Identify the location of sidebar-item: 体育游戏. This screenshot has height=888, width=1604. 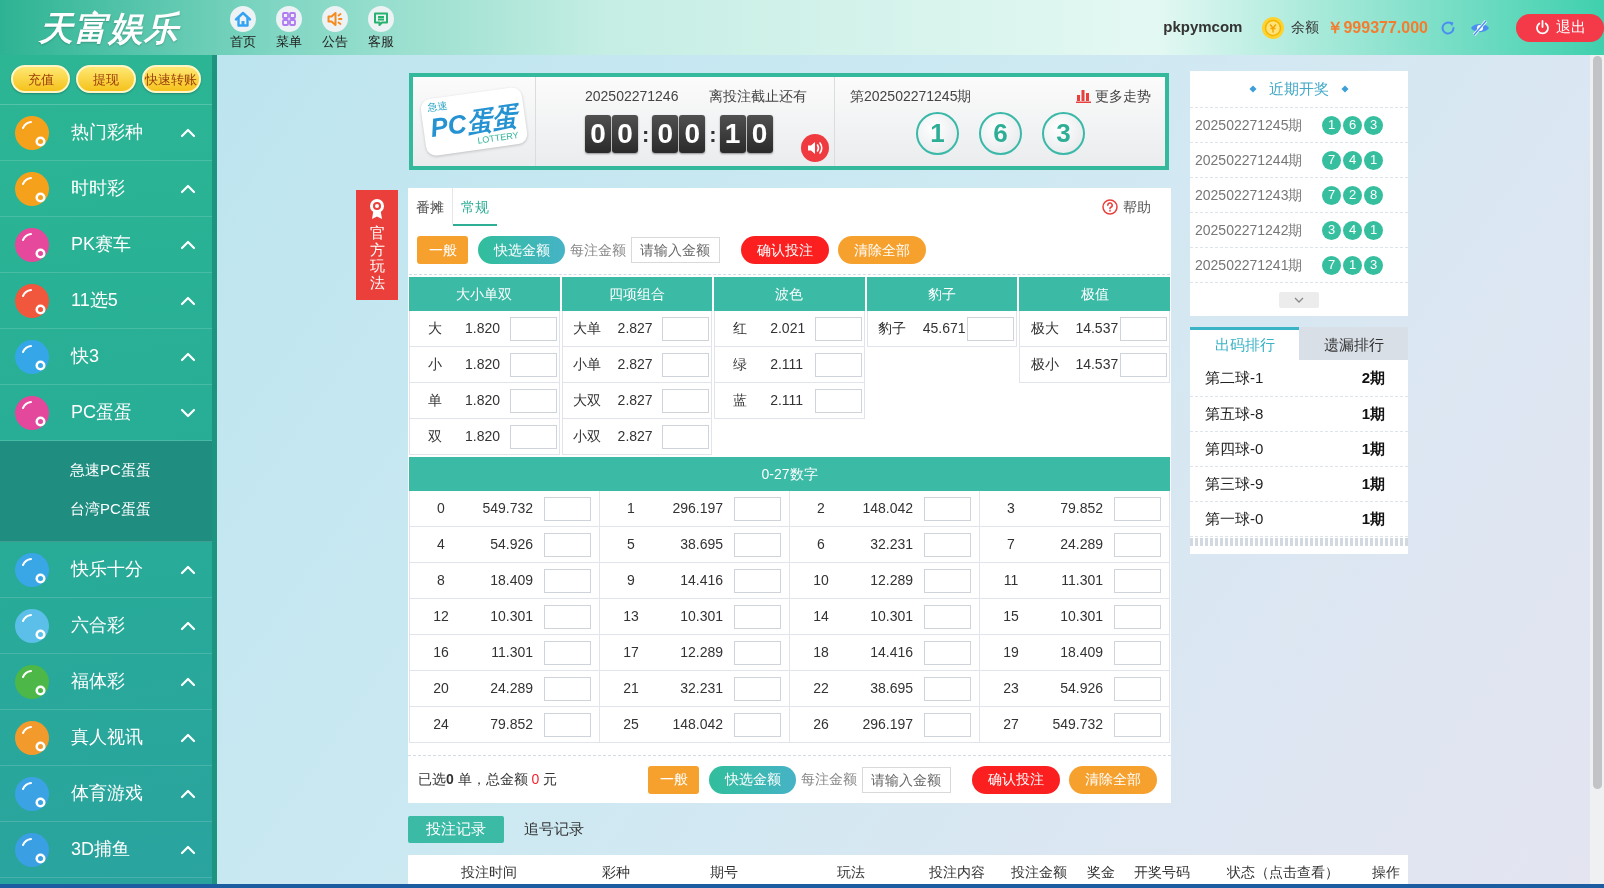
(106, 794).